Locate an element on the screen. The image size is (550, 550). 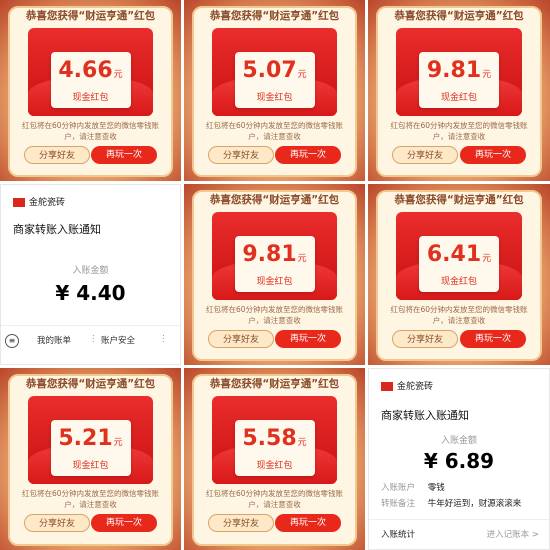
row-label: 转账备注 is located at coordinates (398, 504).